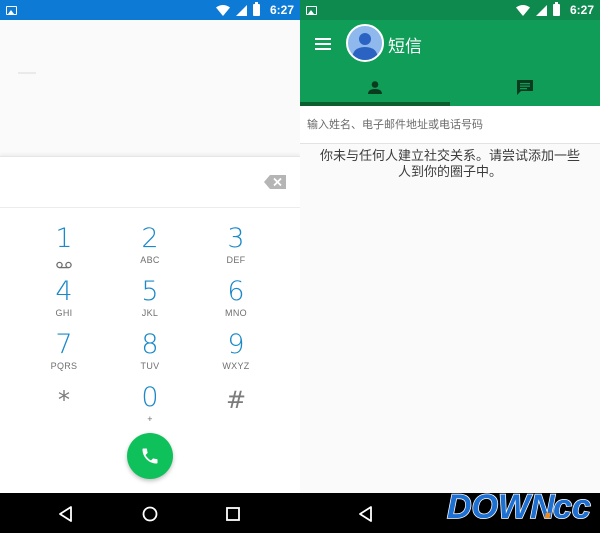 Image resolution: width=600 pixels, height=533 pixels. I want to click on dial-key-hash: #, so click(236, 411).